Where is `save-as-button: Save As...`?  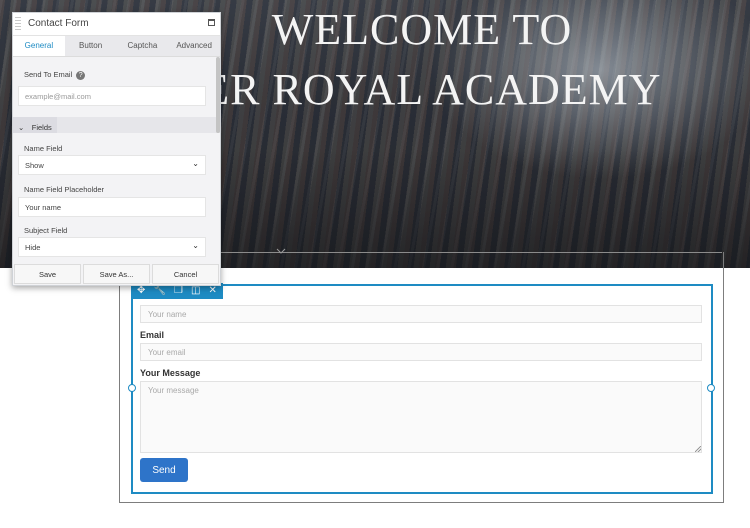
save-as-button: Save As... is located at coordinates (116, 274).